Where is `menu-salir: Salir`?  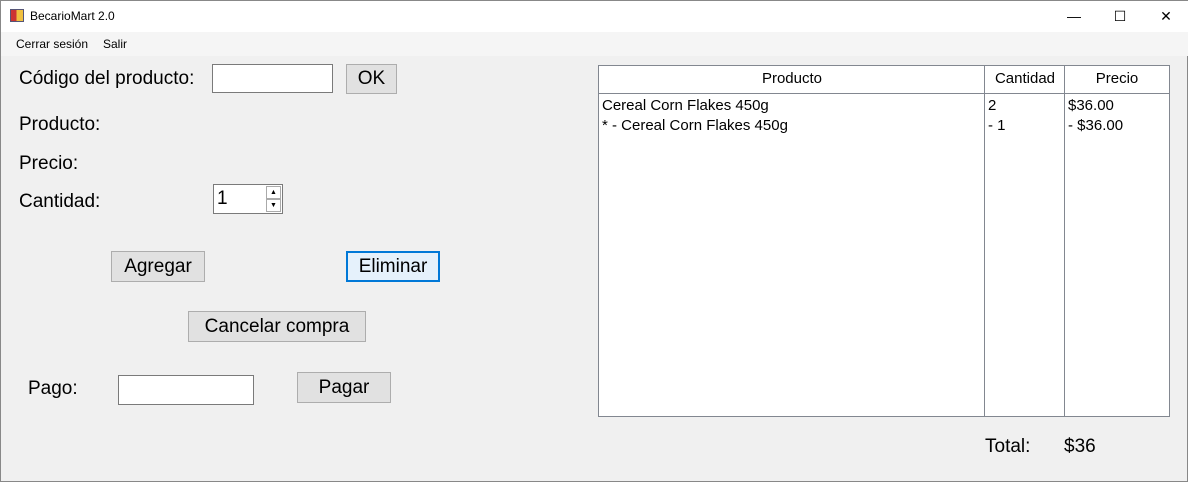
menu-salir: Salir is located at coordinates (115, 44).